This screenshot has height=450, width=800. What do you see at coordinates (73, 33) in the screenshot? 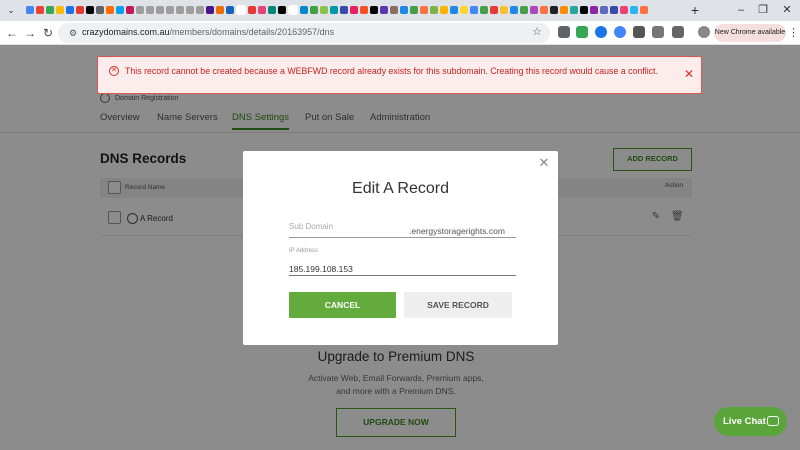
I see `site-info-icon: ⚙` at bounding box center [73, 33].